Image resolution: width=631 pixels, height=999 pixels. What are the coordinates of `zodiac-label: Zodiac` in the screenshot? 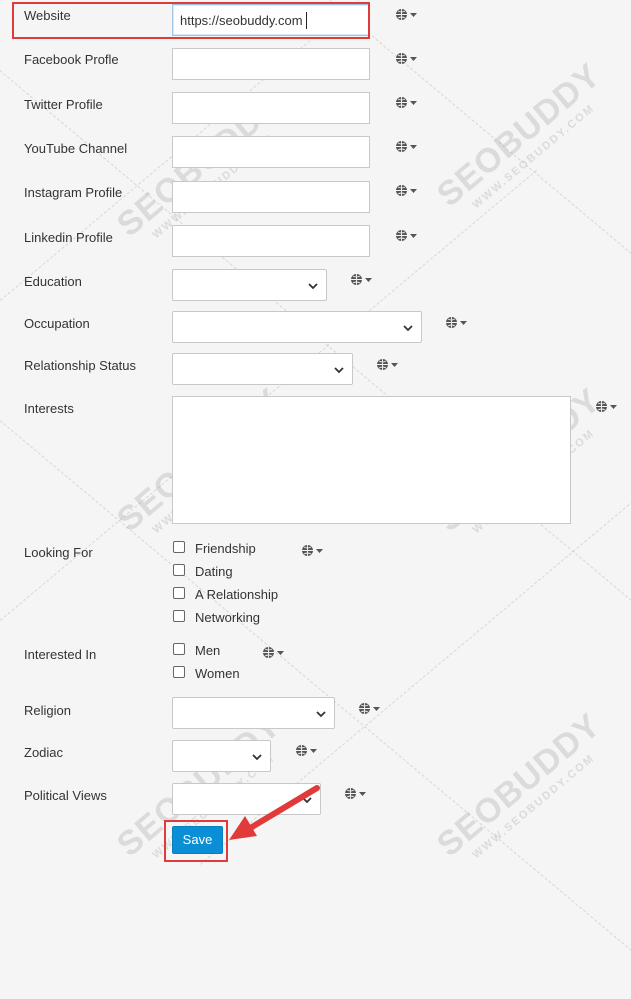 It's located at (44, 752).